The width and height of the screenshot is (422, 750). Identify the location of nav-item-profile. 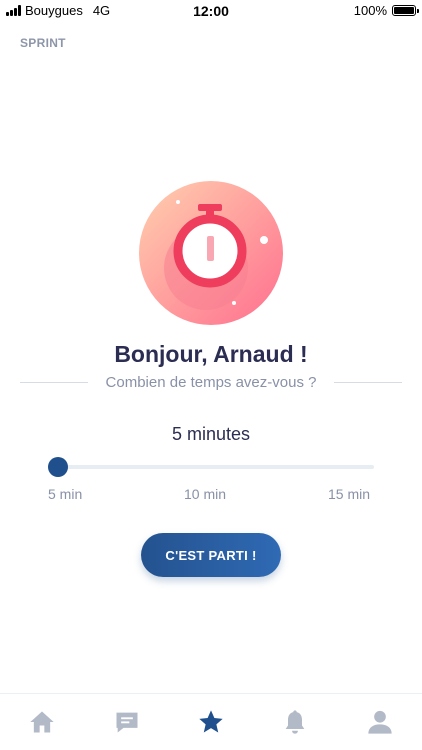
(380, 722).